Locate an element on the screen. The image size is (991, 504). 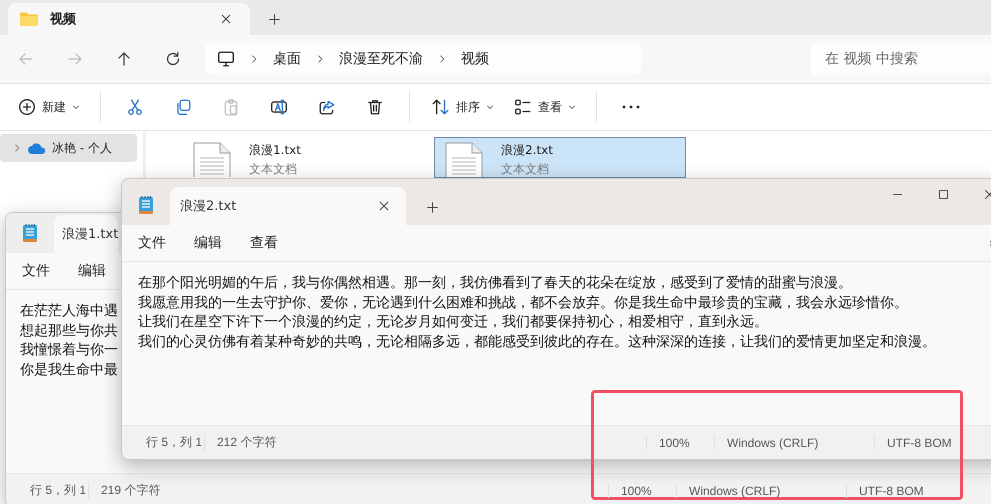
text-line: 让我们在星空下许下一个浪漫的约定，无论岁月如何变迁，我们都要保持初心，相爱相守，直到永远。 is located at coordinates (453, 322).